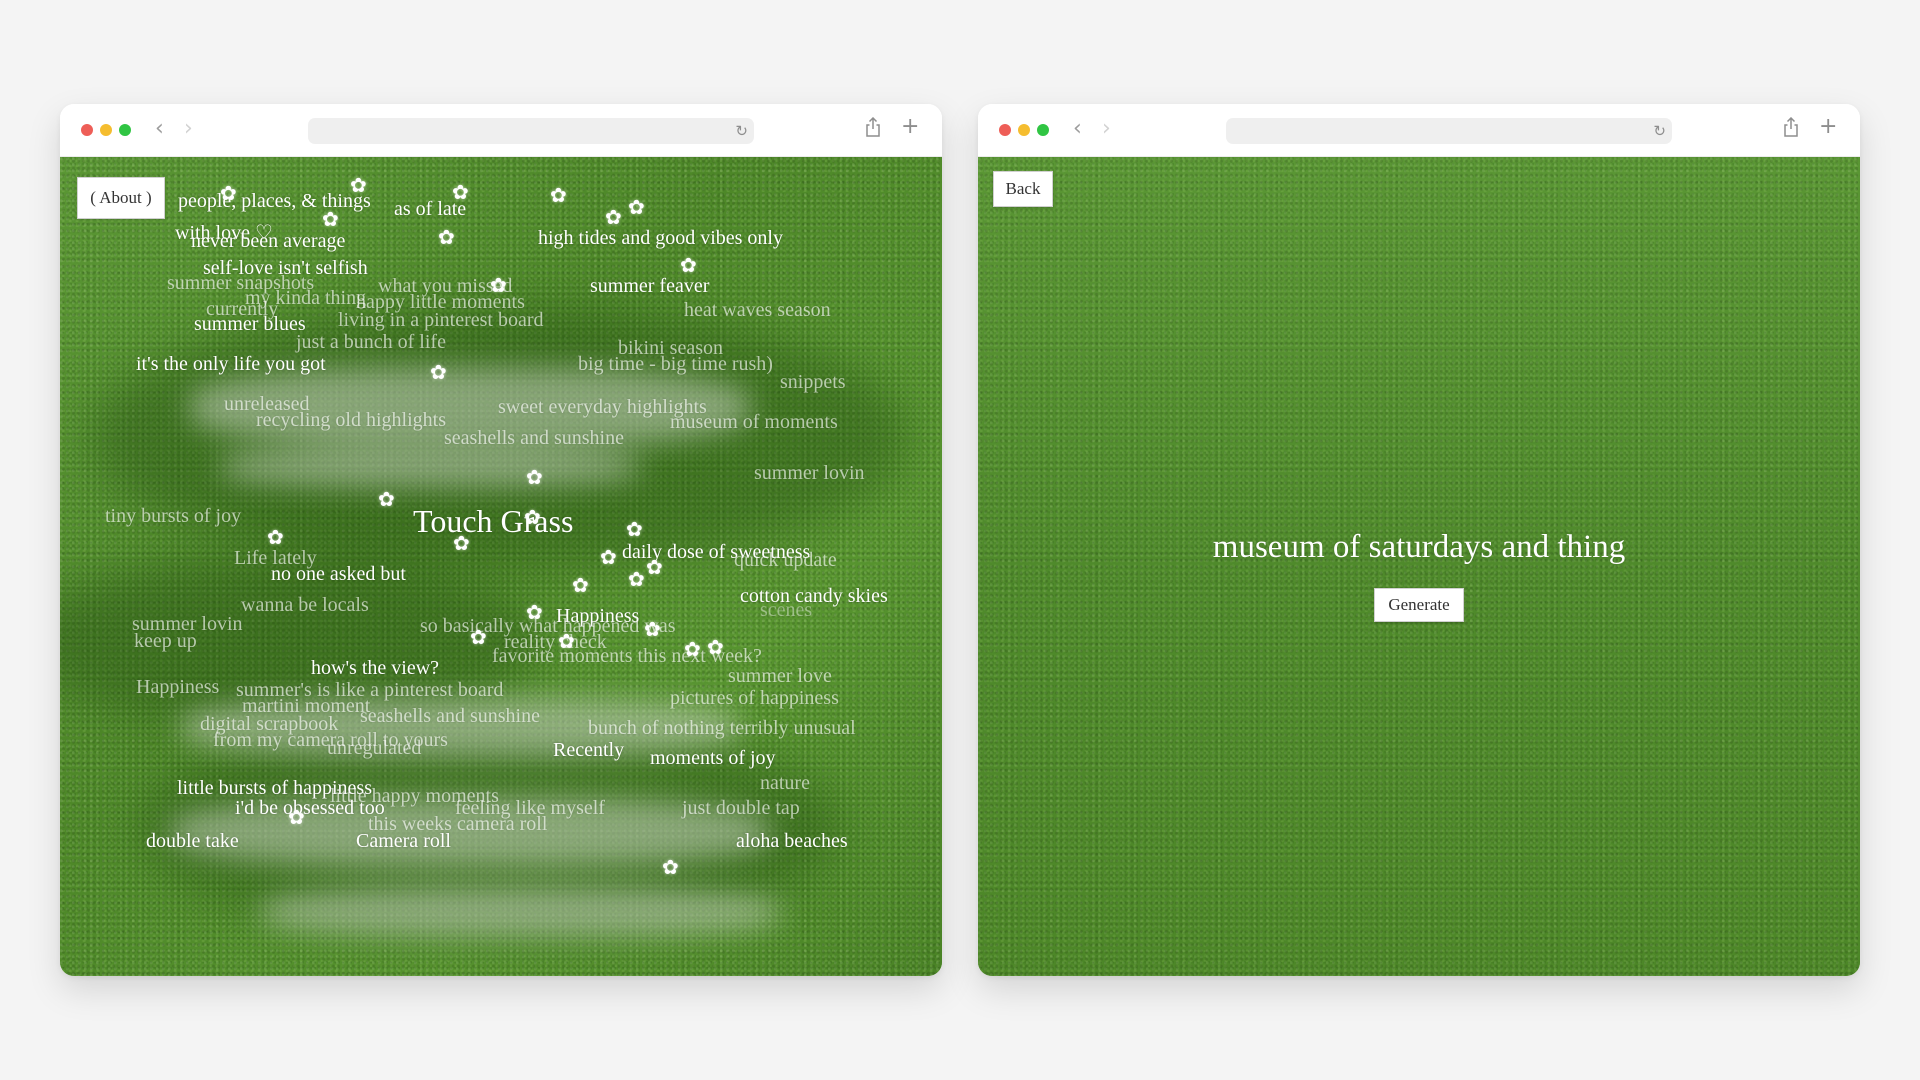  I want to click on phrase: Recently, so click(589, 750).